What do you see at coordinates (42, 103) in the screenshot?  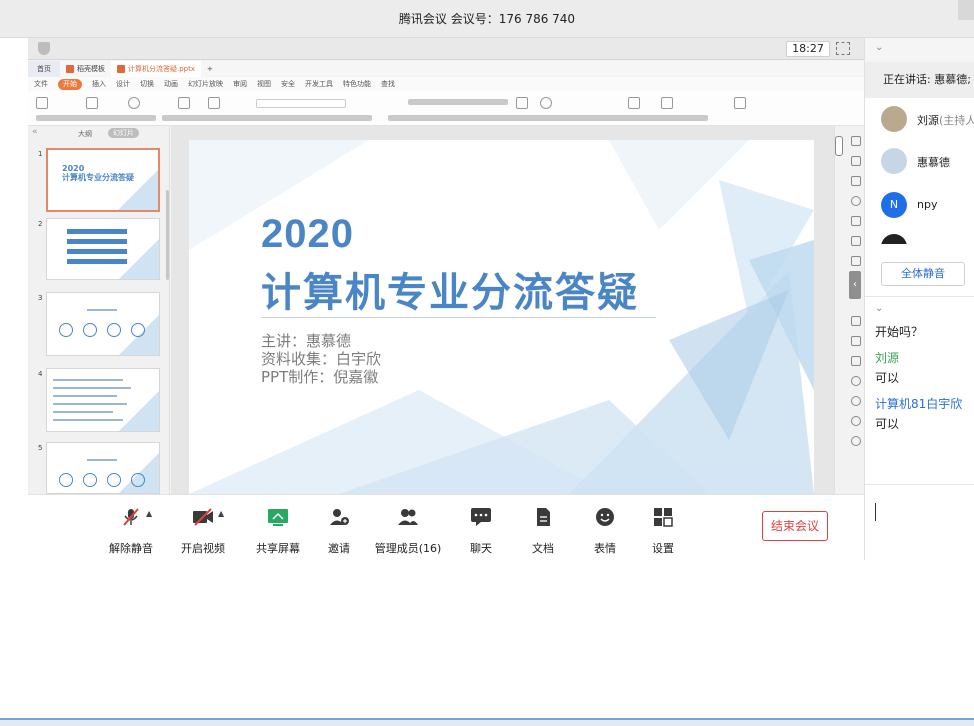 I see `paste-icon` at bounding box center [42, 103].